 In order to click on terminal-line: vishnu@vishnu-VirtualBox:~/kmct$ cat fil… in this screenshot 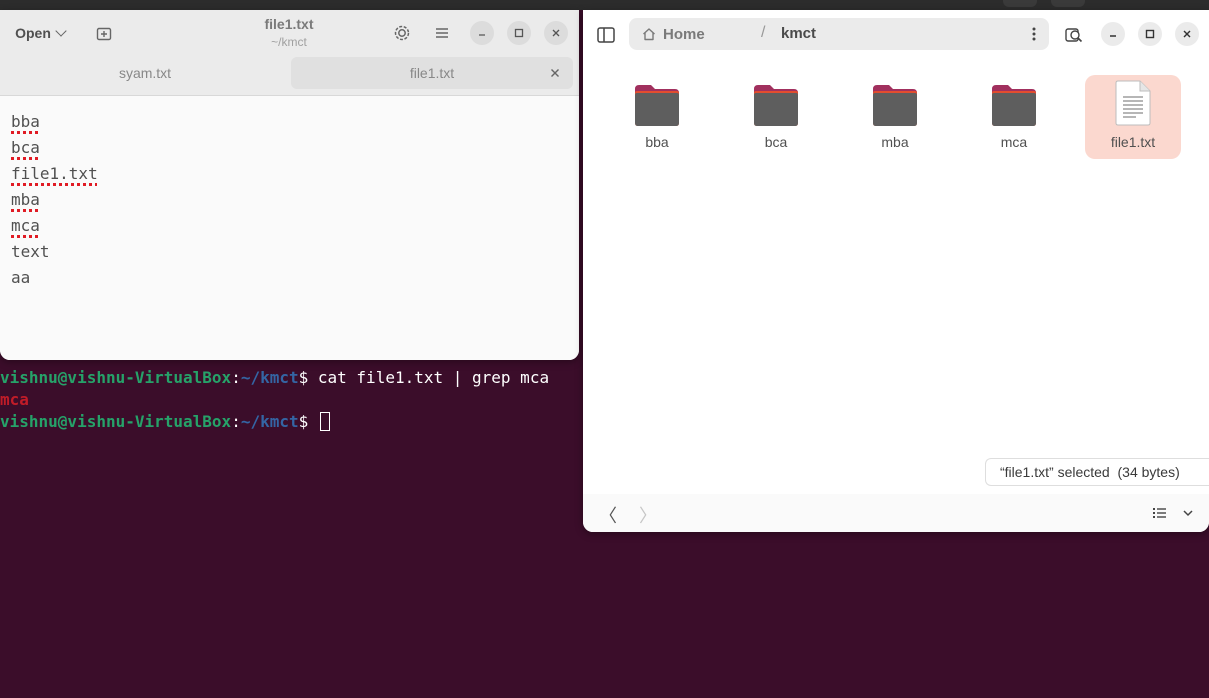, I will do `click(274, 378)`.